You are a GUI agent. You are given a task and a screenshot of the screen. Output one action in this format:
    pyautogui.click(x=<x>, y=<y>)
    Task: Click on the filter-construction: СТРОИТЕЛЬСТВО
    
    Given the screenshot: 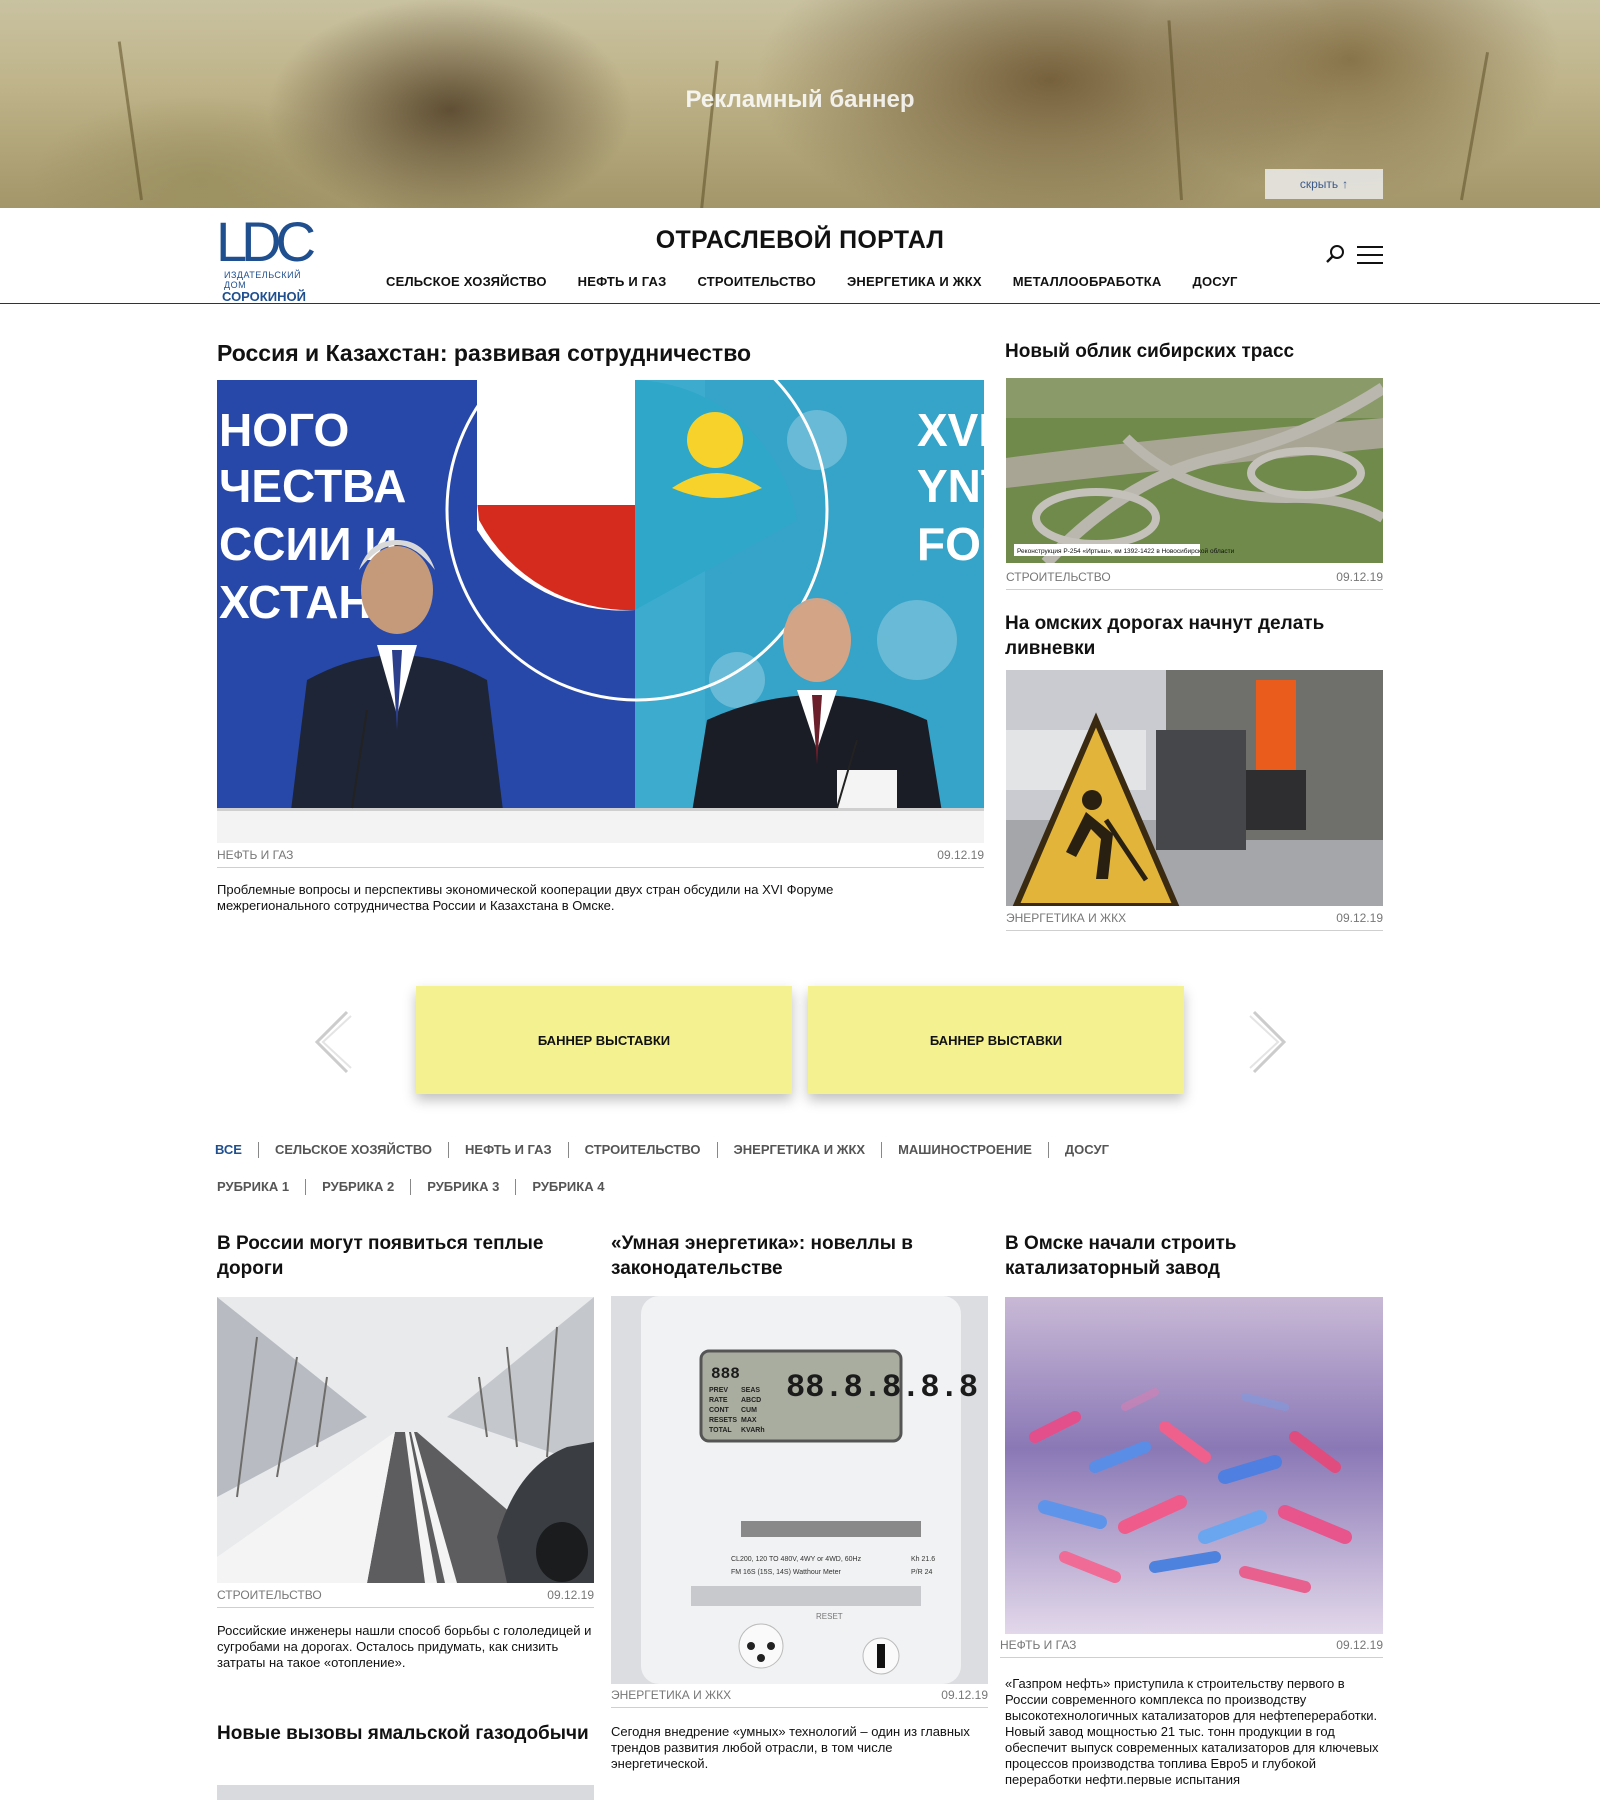 What is the action you would take?
    pyautogui.click(x=642, y=1150)
    